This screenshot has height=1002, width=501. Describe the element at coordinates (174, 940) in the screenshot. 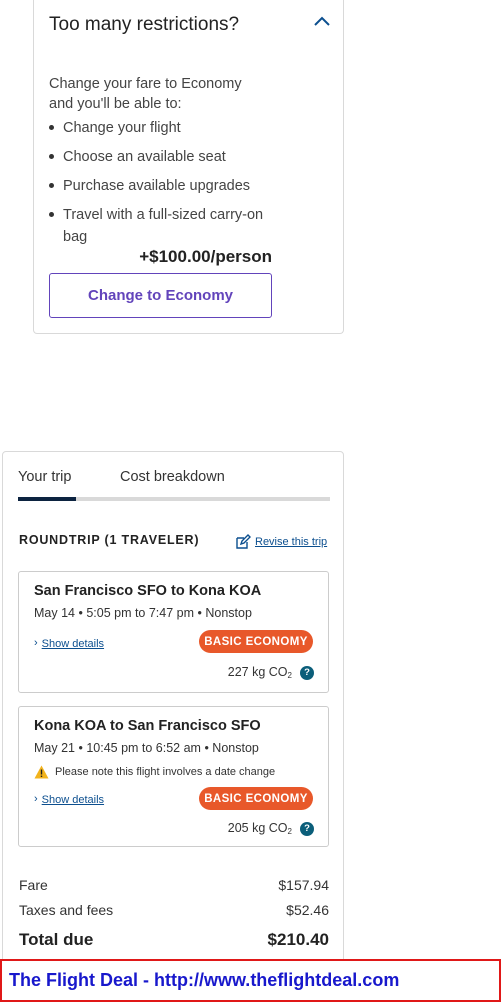

I see `total-row: Total due $210.40` at that location.